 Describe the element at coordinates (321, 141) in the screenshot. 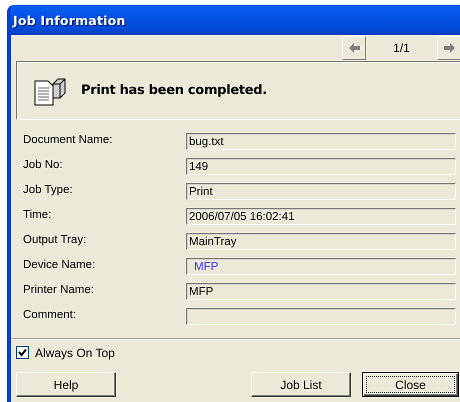

I see `value-field: bug.txt` at that location.